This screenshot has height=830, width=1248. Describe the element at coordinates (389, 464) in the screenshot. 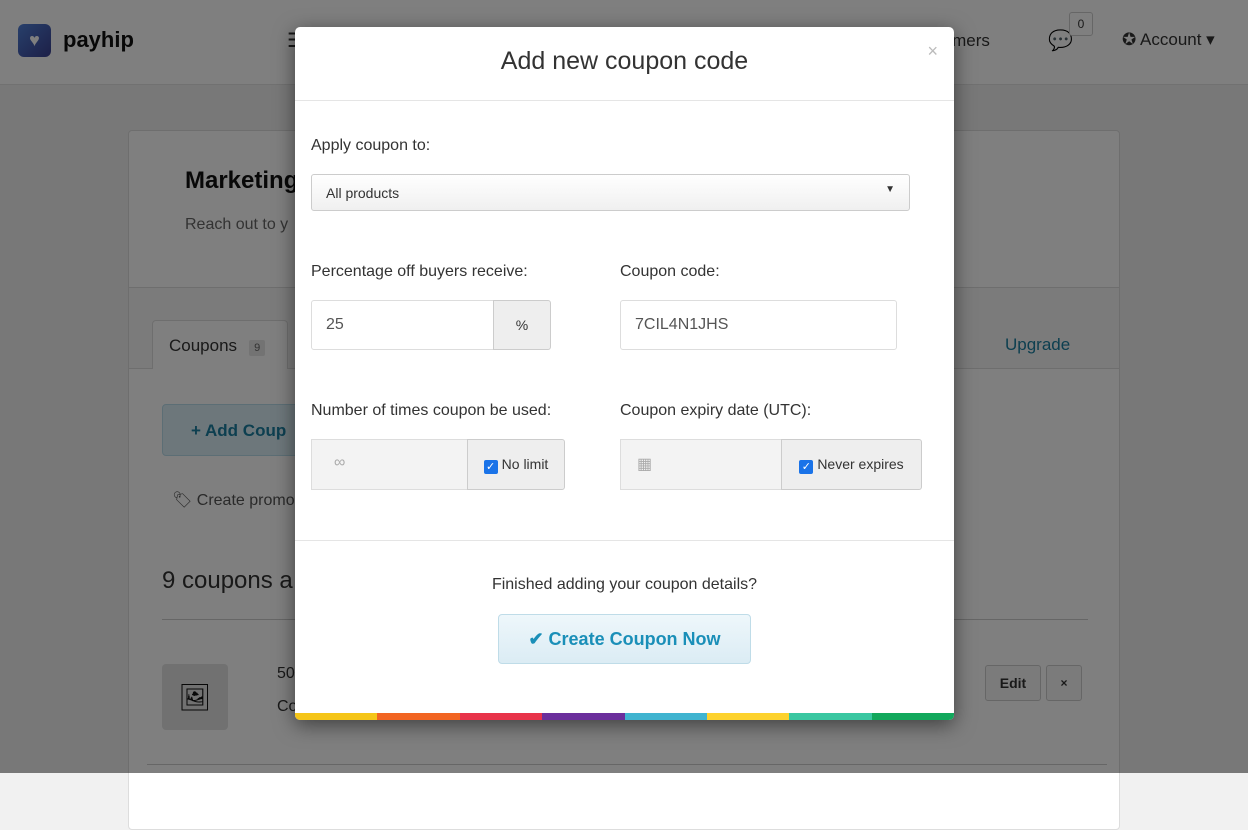

I see `infinity-icon: ∞` at that location.